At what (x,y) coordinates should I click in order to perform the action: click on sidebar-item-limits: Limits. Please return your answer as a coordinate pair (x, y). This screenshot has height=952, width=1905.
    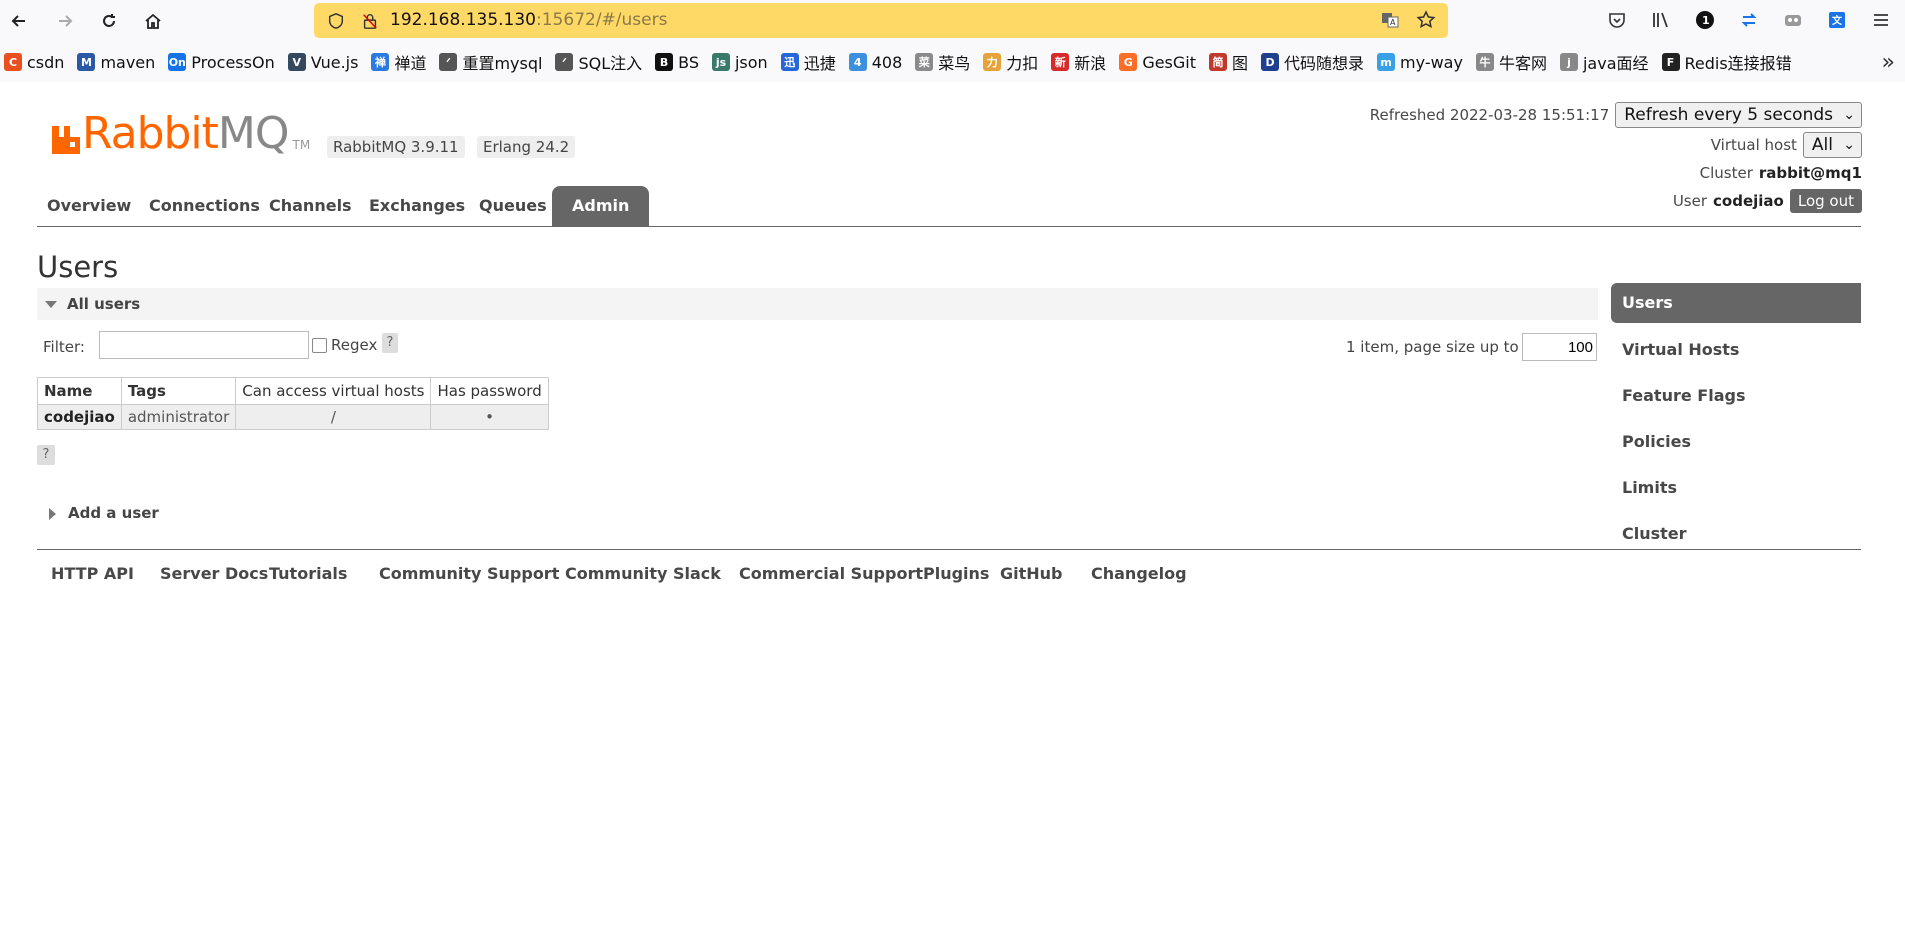
    Looking at the image, I should click on (1736, 488).